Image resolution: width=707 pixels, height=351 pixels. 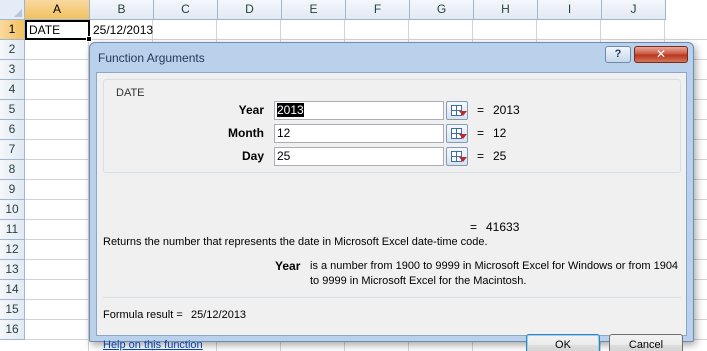 What do you see at coordinates (474, 227) in the screenshot?
I see `result-equals: =` at bounding box center [474, 227].